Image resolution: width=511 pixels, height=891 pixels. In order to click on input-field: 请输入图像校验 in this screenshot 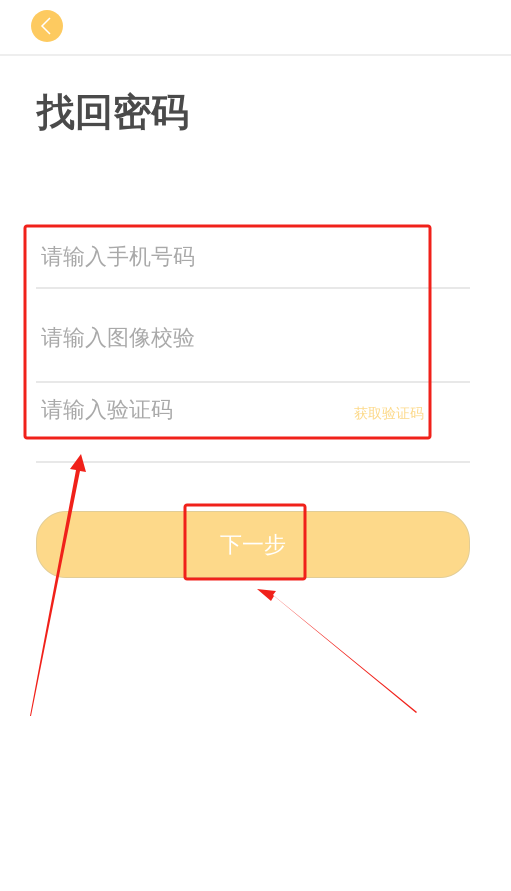, I will do `click(183, 338)`.